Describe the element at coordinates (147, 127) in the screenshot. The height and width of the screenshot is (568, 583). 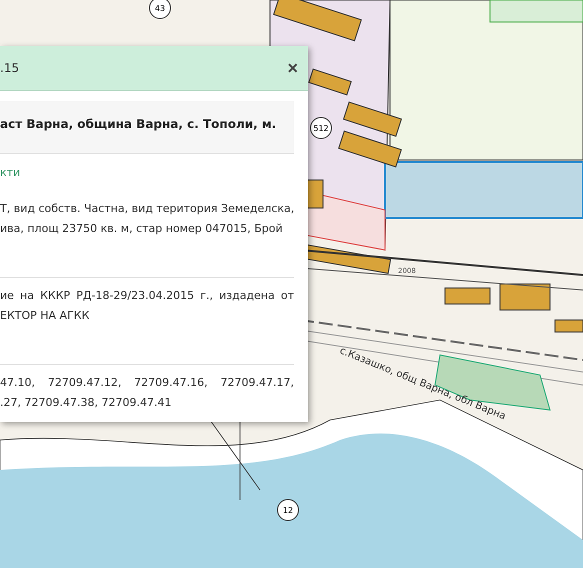
I see `address-text: аст Варна, община Варна, с. Тополи, м.` at that location.